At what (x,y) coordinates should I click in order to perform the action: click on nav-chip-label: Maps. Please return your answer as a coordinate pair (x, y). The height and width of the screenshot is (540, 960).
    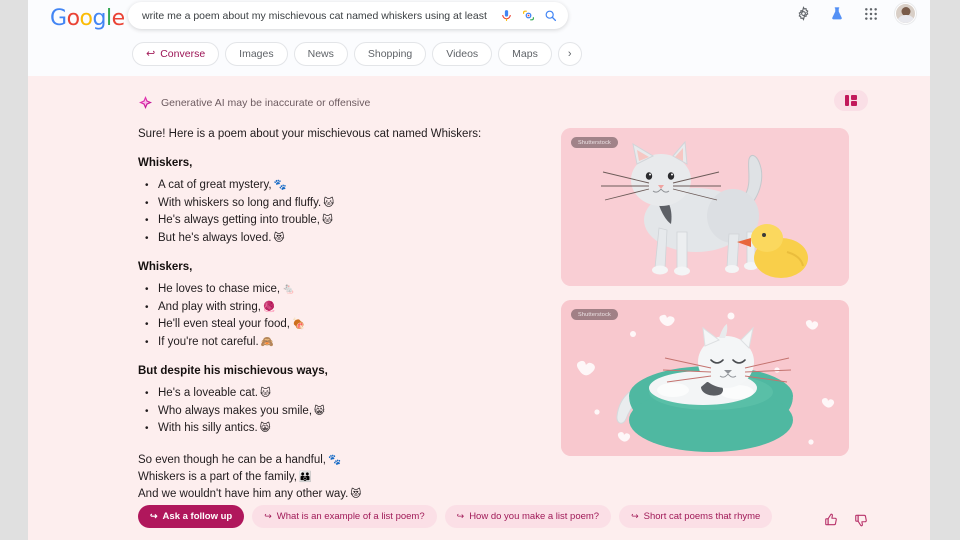
    Looking at the image, I should click on (525, 54).